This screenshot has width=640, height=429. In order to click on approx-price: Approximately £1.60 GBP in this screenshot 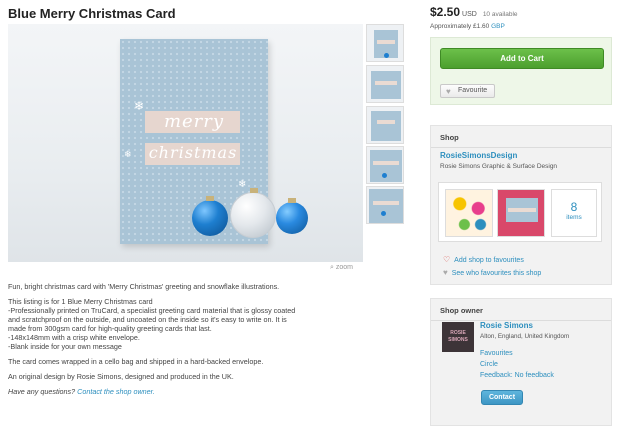, I will do `click(467, 26)`.